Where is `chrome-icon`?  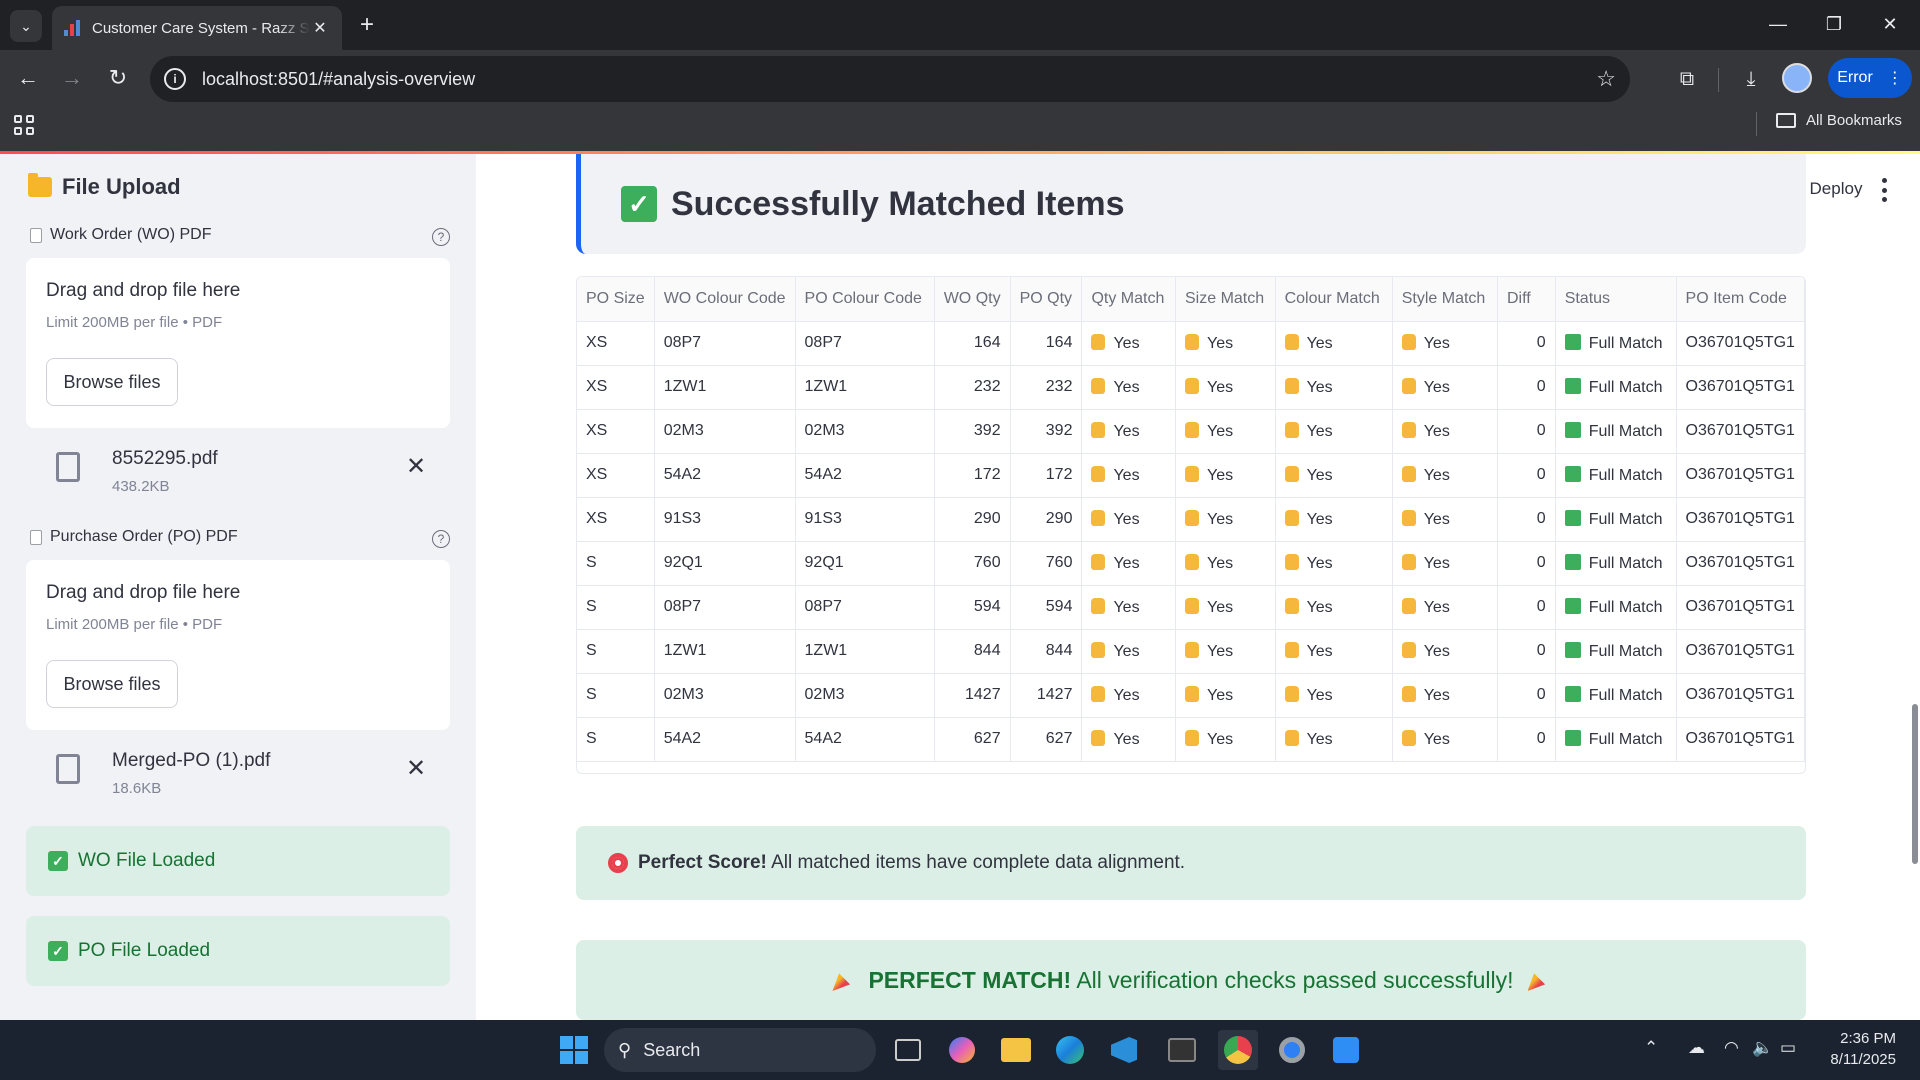
chrome-icon is located at coordinates (1238, 1050).